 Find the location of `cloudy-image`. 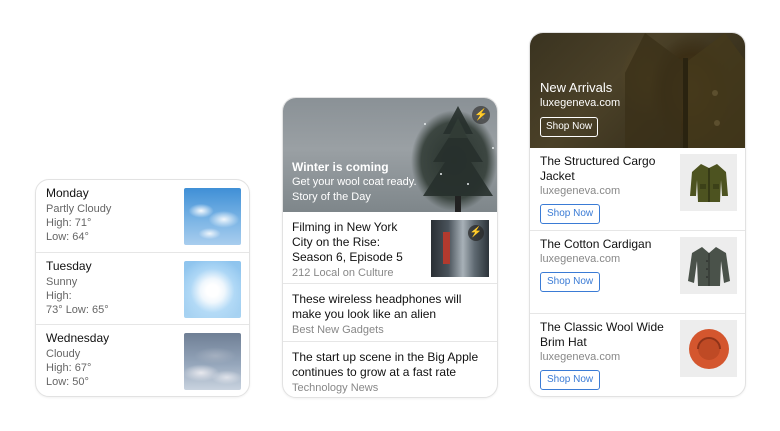

cloudy-image is located at coordinates (212, 362).